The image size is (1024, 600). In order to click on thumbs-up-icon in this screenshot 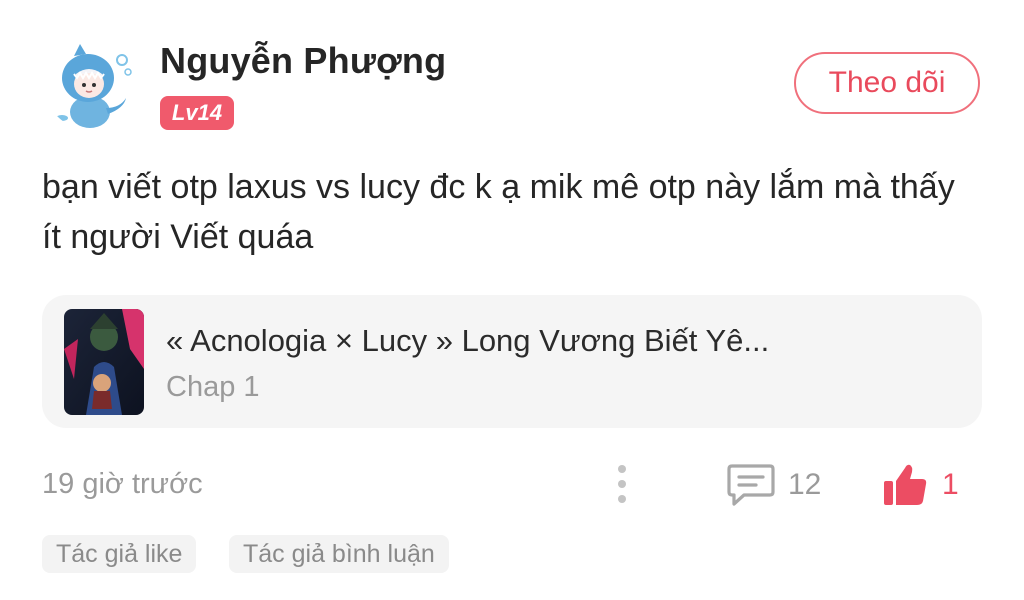, I will do `click(905, 484)`.